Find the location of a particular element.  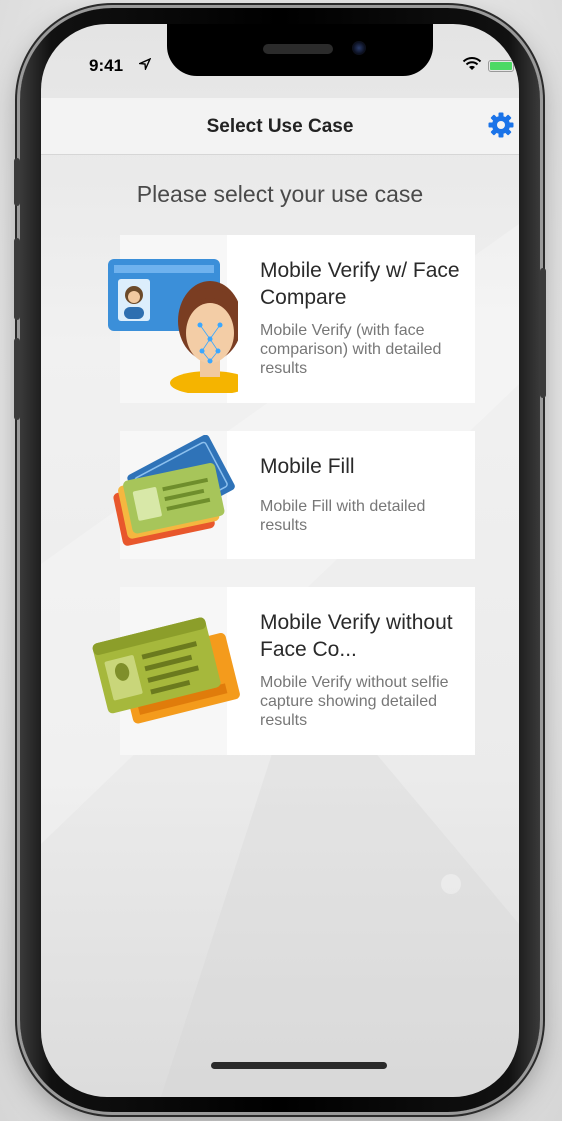

volume-down-button is located at coordinates (17, 379).